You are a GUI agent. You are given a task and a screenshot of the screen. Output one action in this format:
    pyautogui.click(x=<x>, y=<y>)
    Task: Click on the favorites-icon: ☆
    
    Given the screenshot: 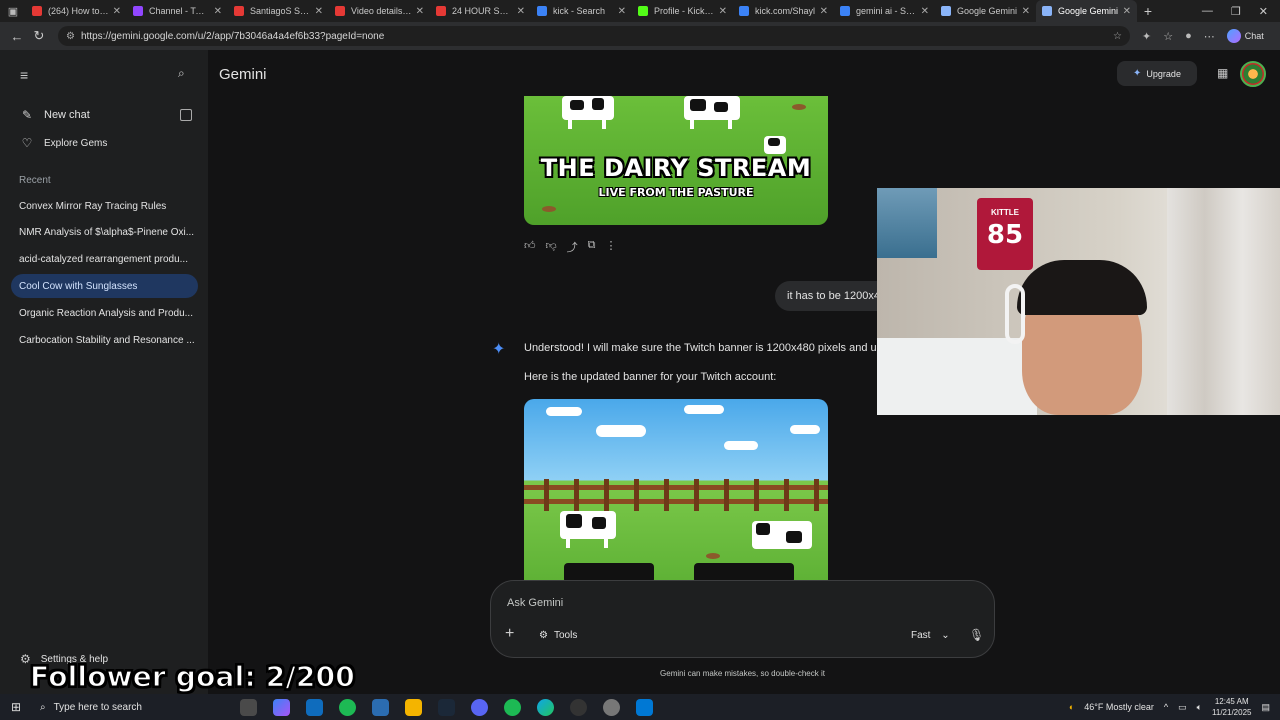 What is the action you would take?
    pyautogui.click(x=1168, y=36)
    